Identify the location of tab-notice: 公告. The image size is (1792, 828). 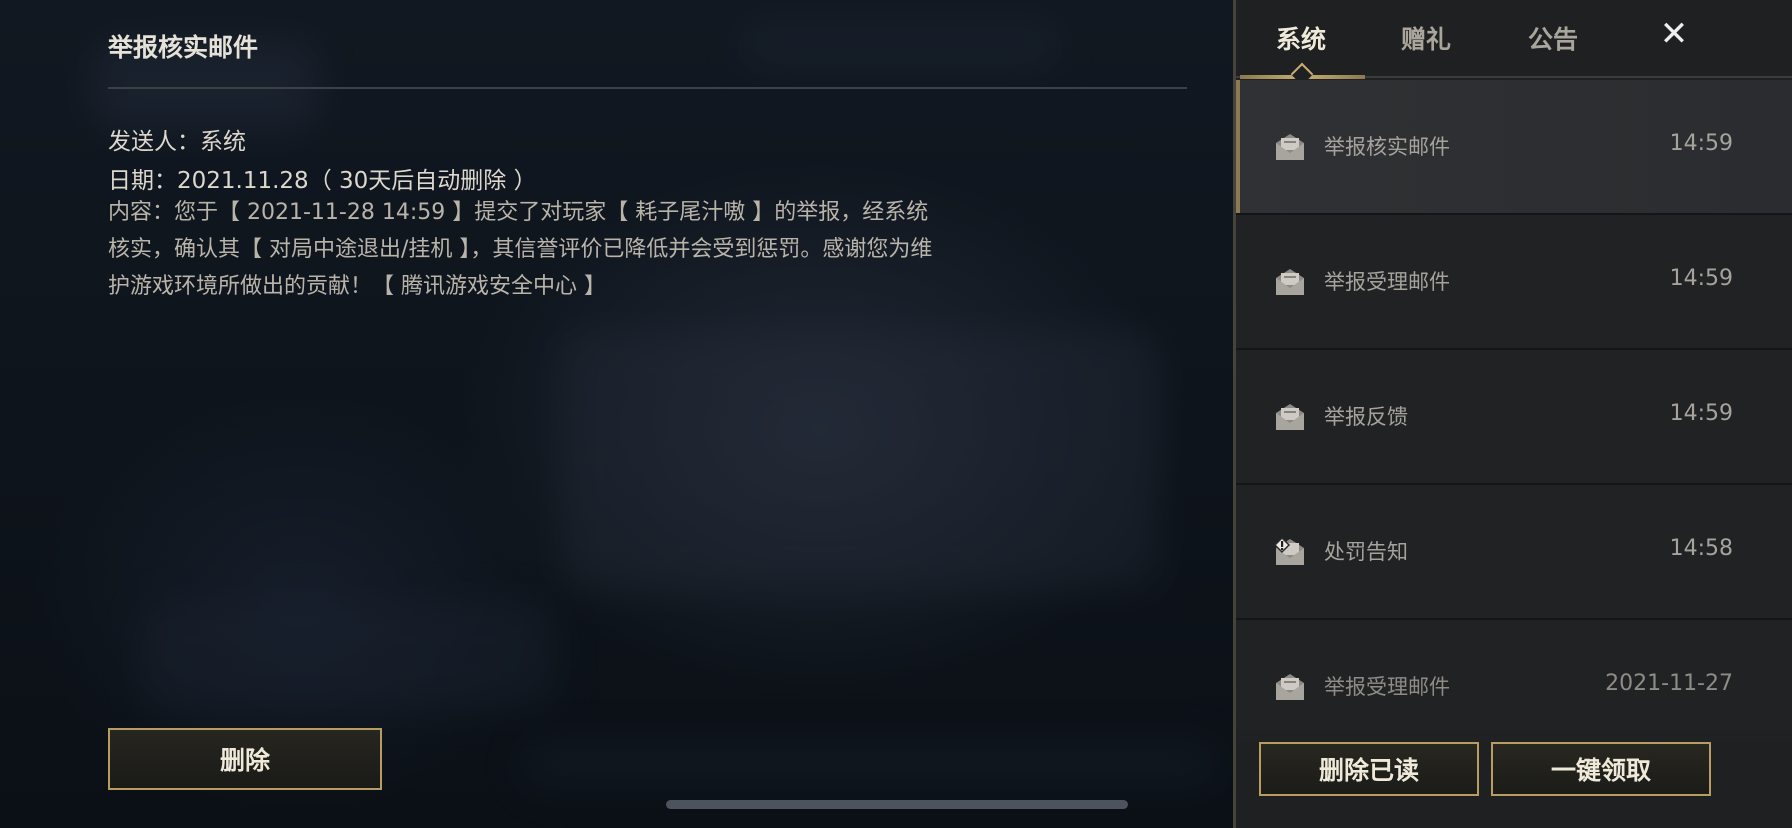
(1553, 38).